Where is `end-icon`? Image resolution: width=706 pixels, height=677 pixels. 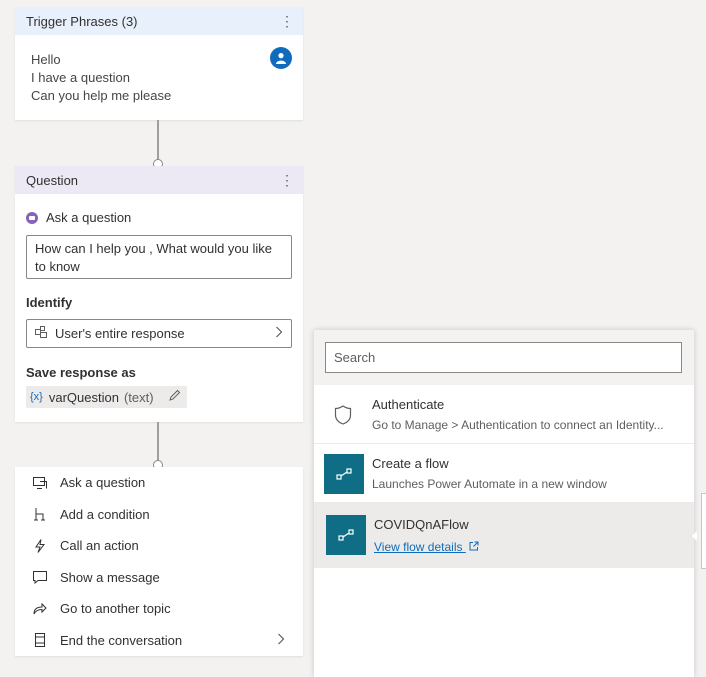 end-icon is located at coordinates (40, 640).